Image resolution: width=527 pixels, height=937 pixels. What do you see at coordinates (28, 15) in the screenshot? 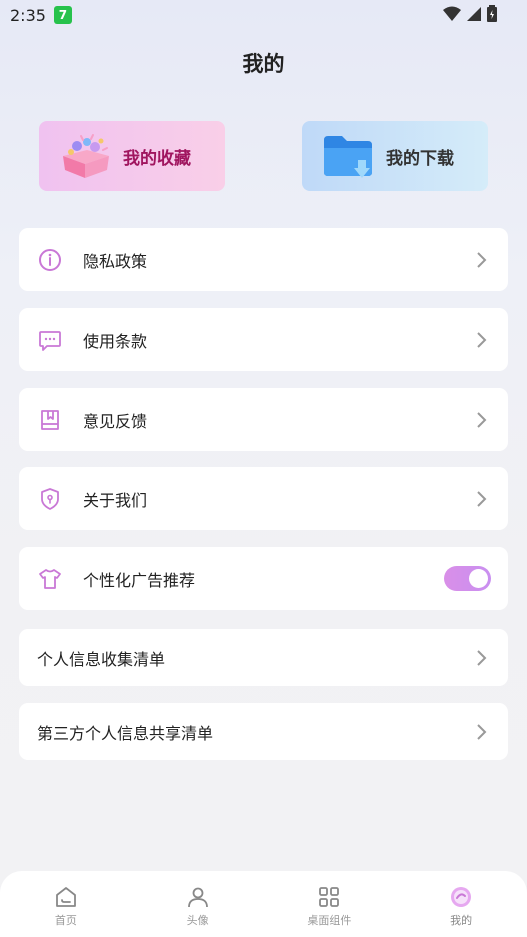
I see `status-time: 2:35` at bounding box center [28, 15].